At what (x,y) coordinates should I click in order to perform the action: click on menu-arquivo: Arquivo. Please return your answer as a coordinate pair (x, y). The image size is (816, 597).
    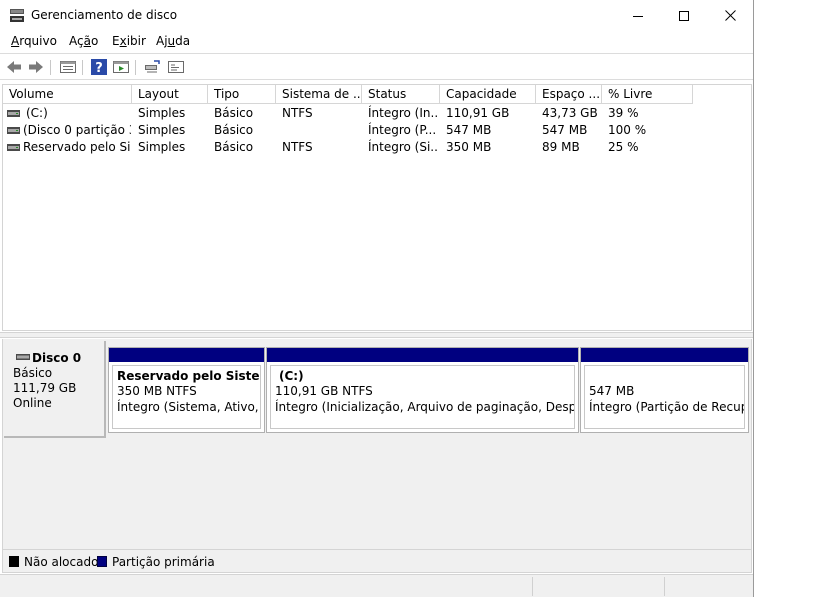
    Looking at the image, I should click on (34, 41).